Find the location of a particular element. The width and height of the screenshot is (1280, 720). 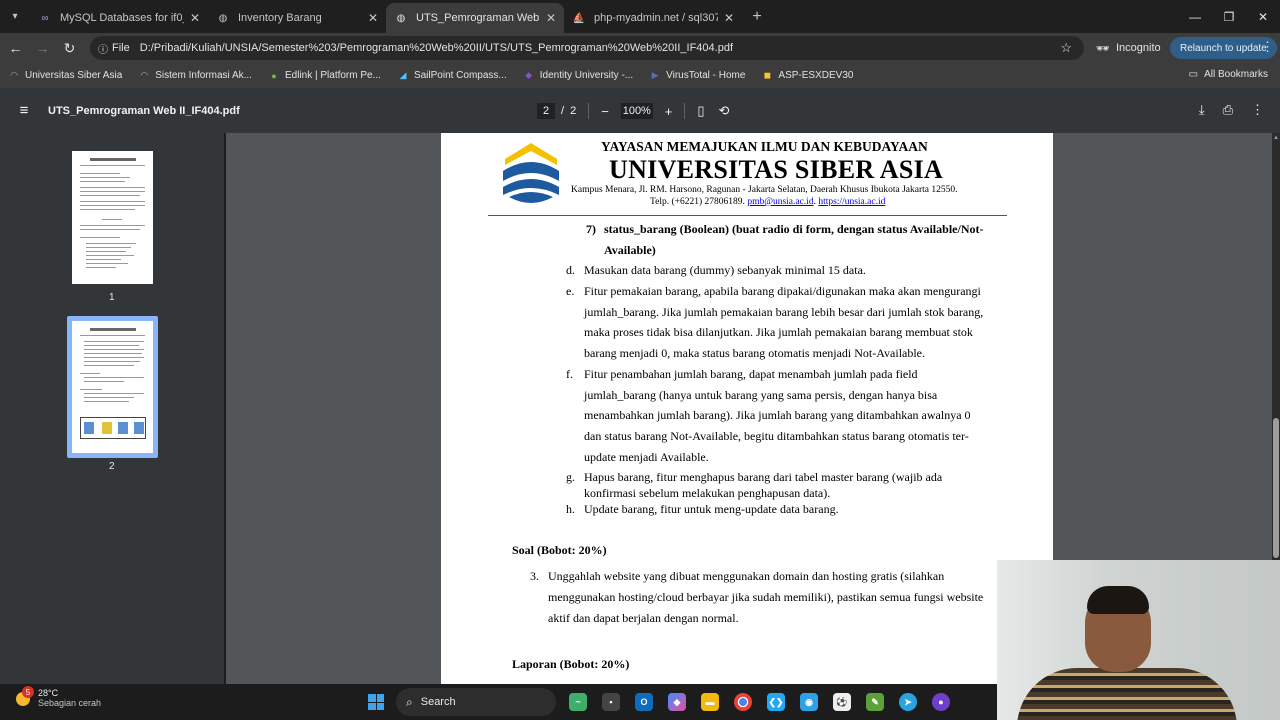

incognito-indicator: 🕶 Incognito is located at coordinates (1128, 48).